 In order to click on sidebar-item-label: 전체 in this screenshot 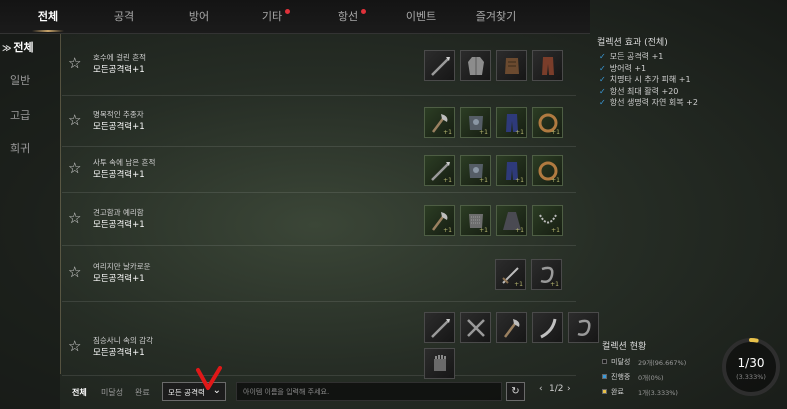, I will do `click(23, 47)`.